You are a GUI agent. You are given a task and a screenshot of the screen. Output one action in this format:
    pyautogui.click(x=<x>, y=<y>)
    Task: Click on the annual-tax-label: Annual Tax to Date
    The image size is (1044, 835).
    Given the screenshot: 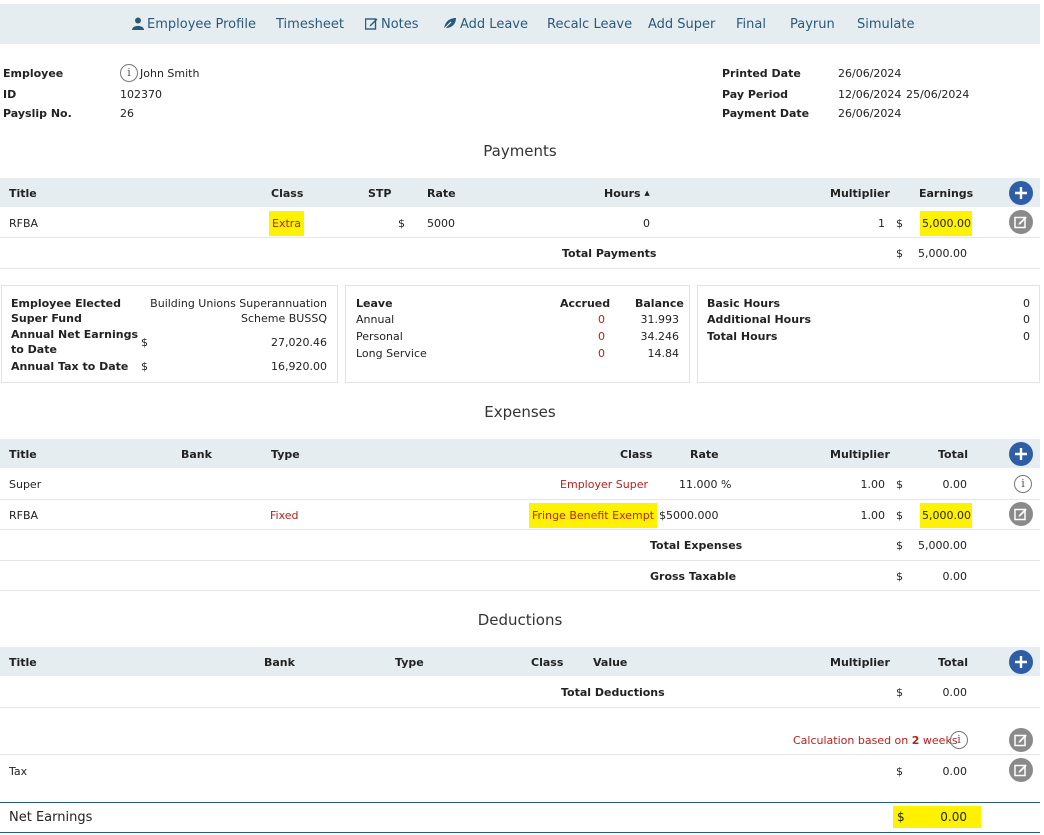 What is the action you would take?
    pyautogui.click(x=70, y=366)
    